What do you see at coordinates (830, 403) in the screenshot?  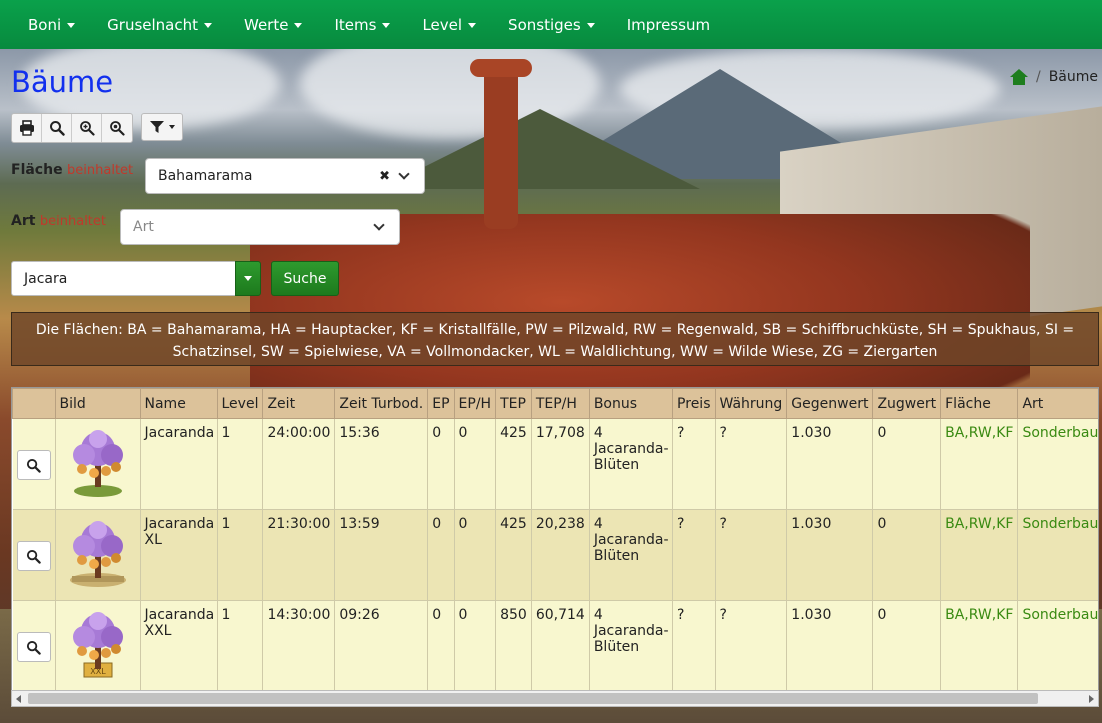 I see `column-header-gegenwert: Gegenwert` at bounding box center [830, 403].